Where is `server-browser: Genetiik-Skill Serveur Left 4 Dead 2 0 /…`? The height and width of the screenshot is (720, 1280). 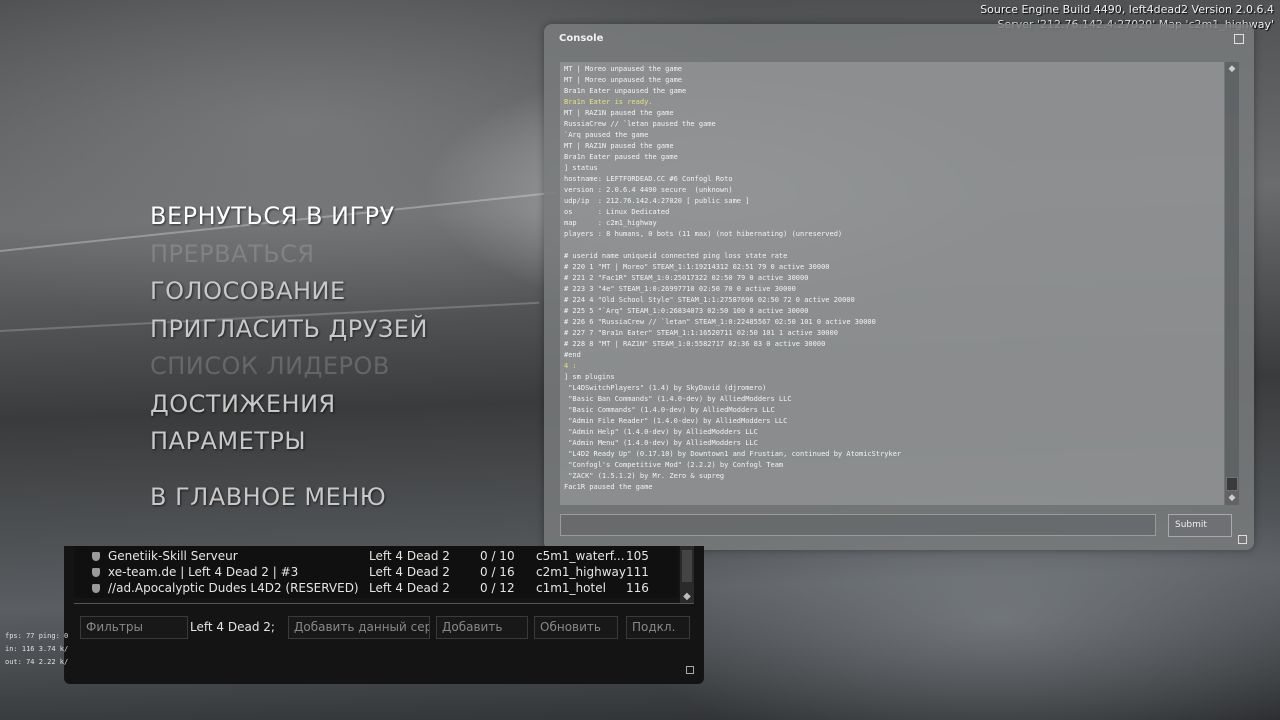
server-browser: Genetiik-Skill Serveur Left 4 Dead 2 0 /… is located at coordinates (384, 615).